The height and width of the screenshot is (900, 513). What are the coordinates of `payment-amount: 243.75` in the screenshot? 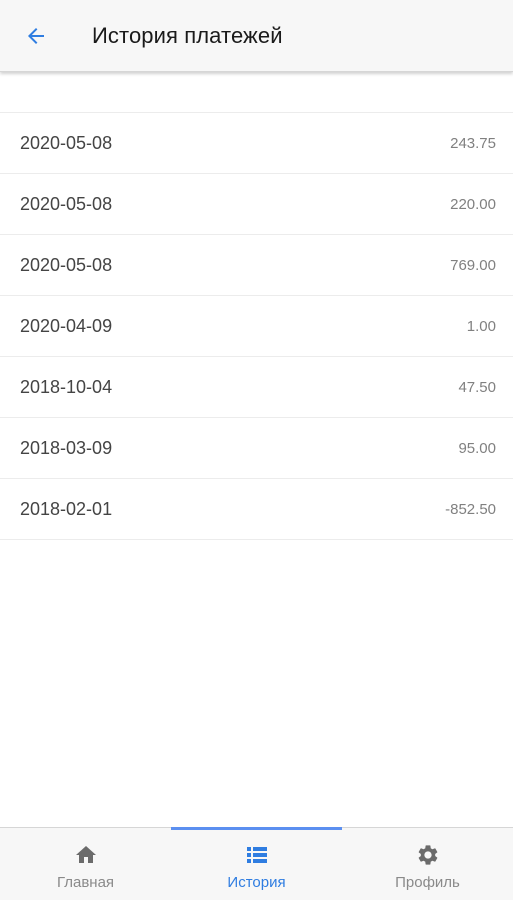 It's located at (473, 143).